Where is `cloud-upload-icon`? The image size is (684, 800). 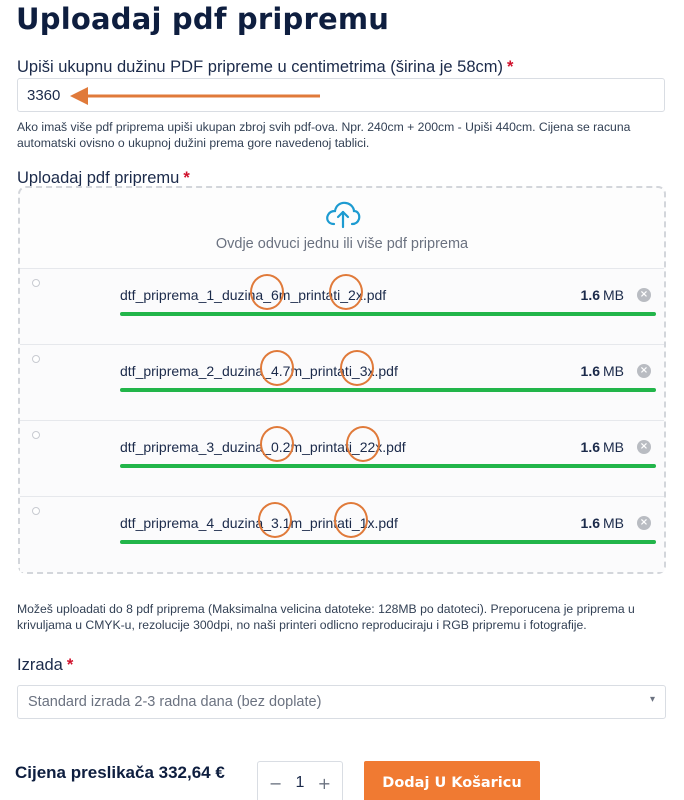 cloud-upload-icon is located at coordinates (343, 215).